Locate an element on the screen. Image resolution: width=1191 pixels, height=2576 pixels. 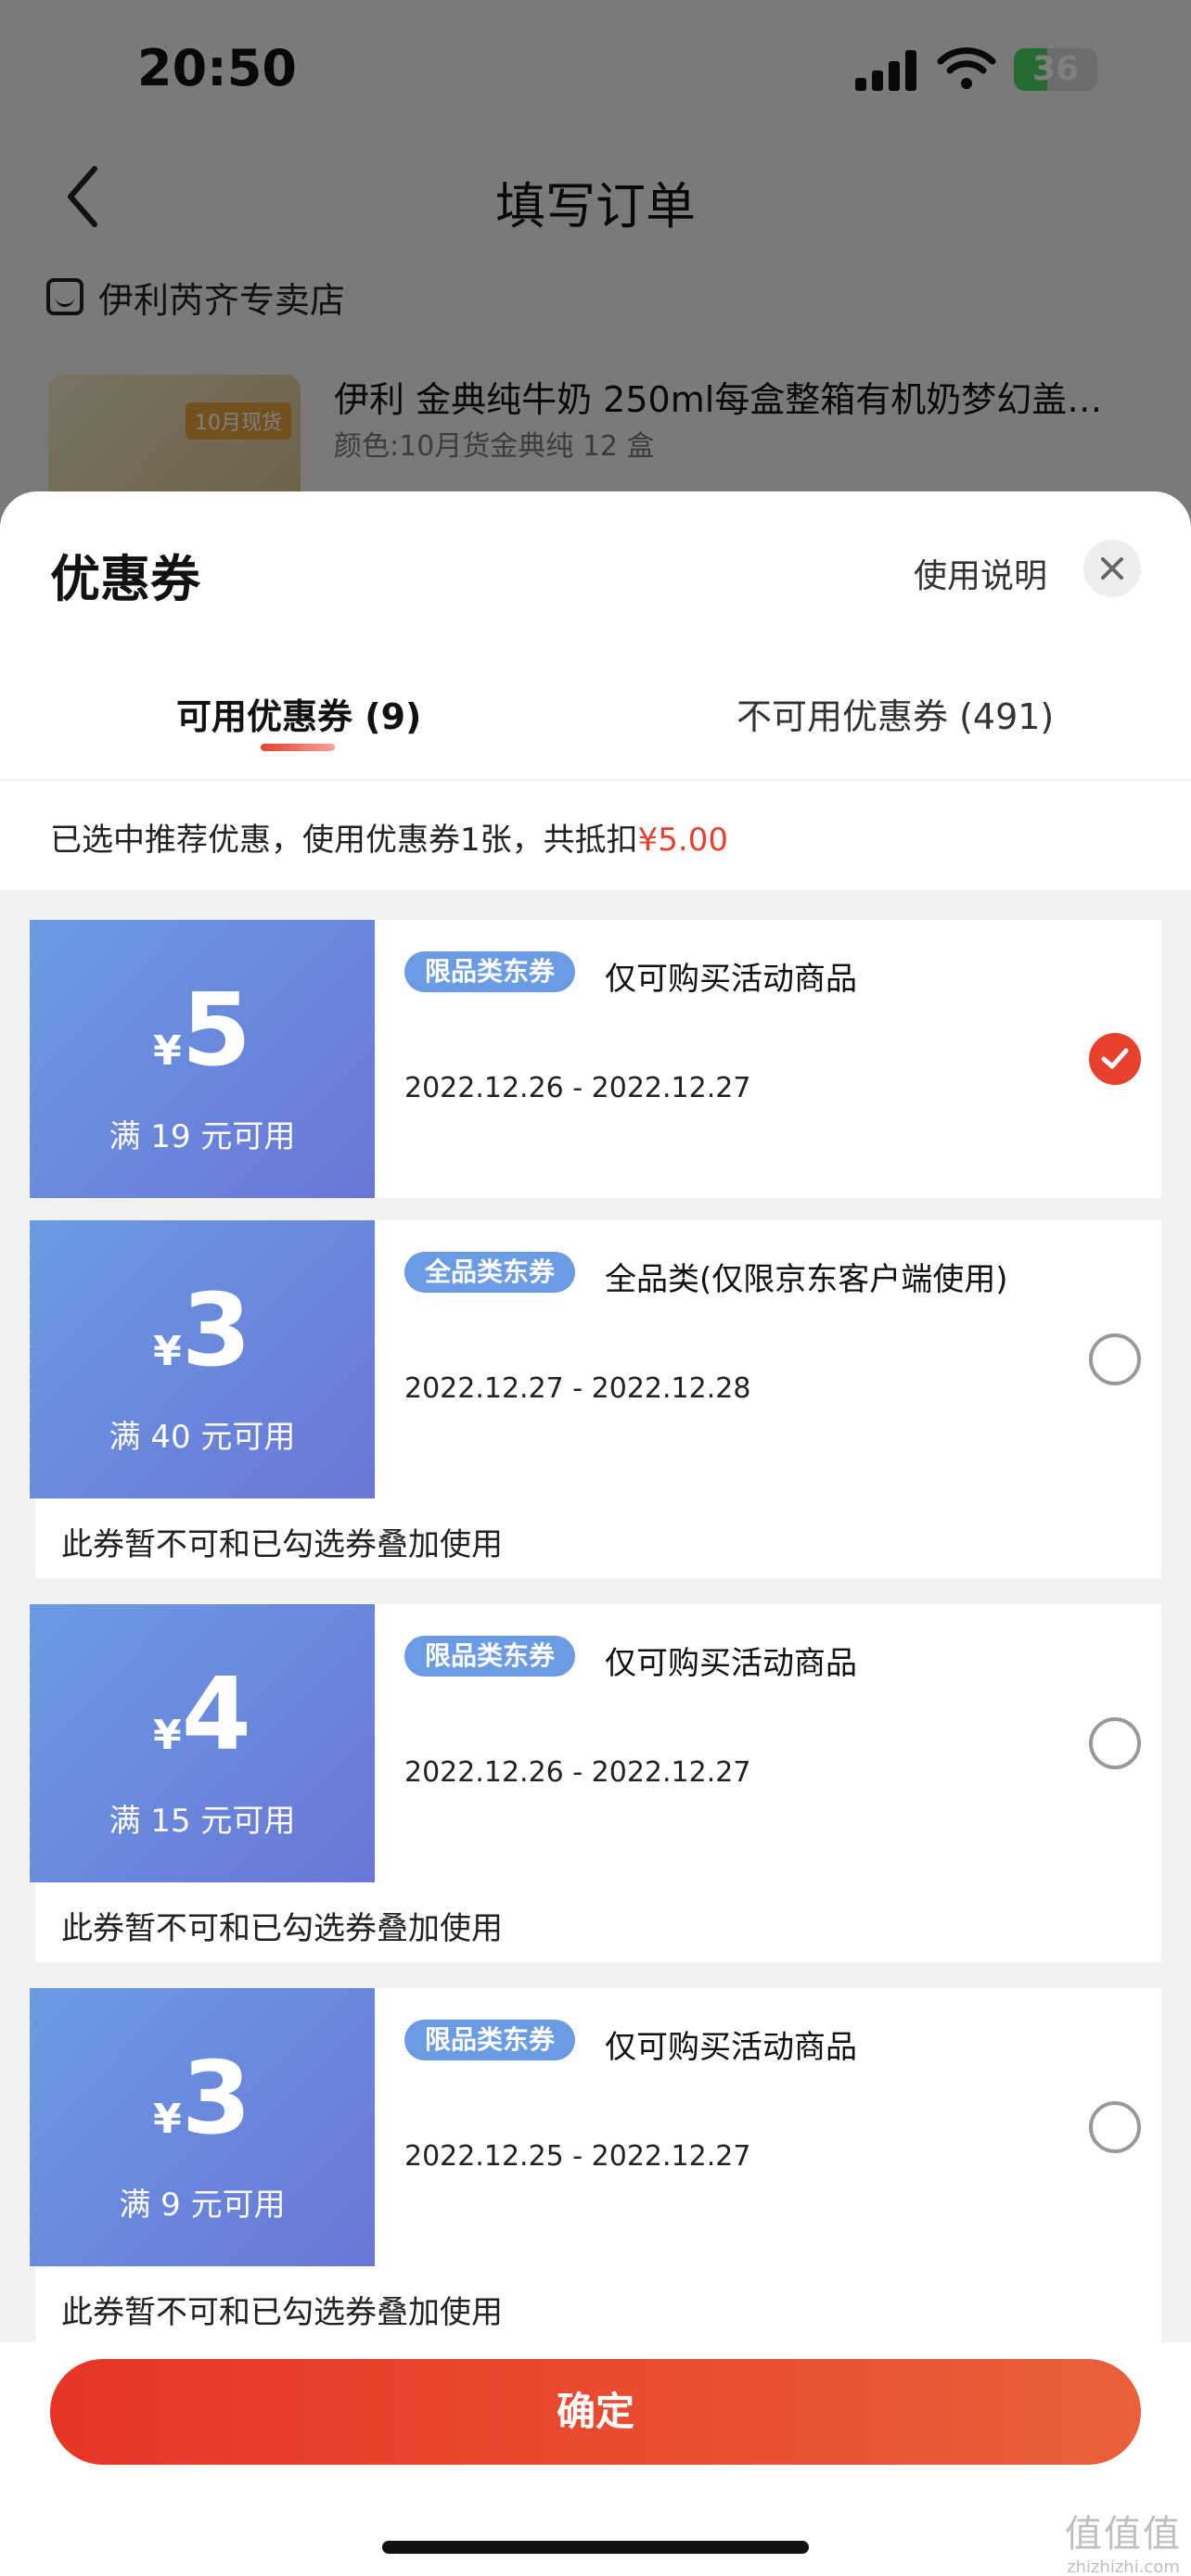
tab-available: 可用优惠券 (9) is located at coordinates (298, 713).